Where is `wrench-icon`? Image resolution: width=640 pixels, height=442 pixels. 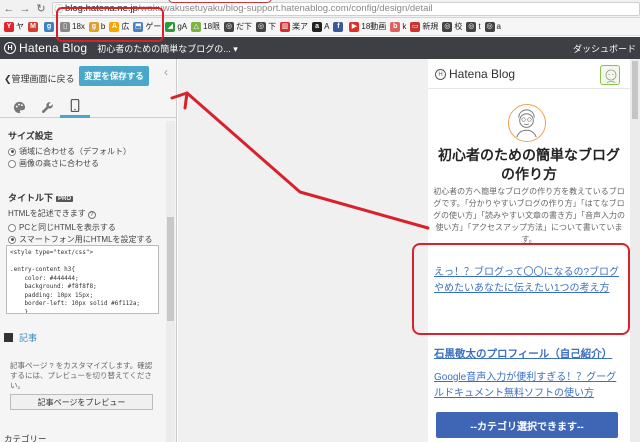
wrench-icon is located at coordinates (47, 107).